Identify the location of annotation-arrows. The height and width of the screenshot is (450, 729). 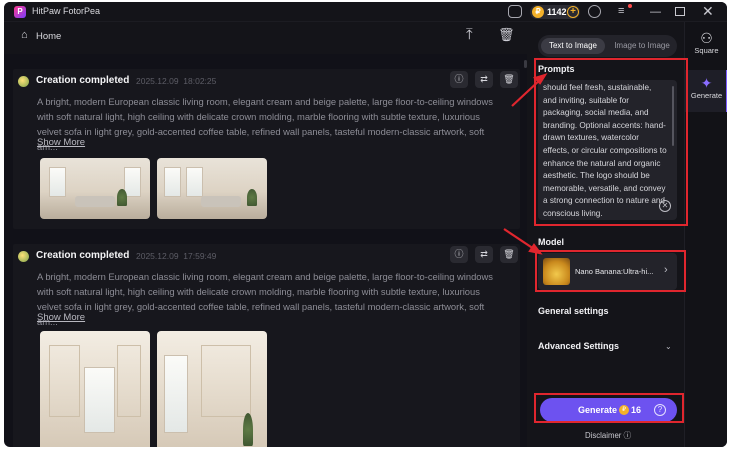
(525, 164).